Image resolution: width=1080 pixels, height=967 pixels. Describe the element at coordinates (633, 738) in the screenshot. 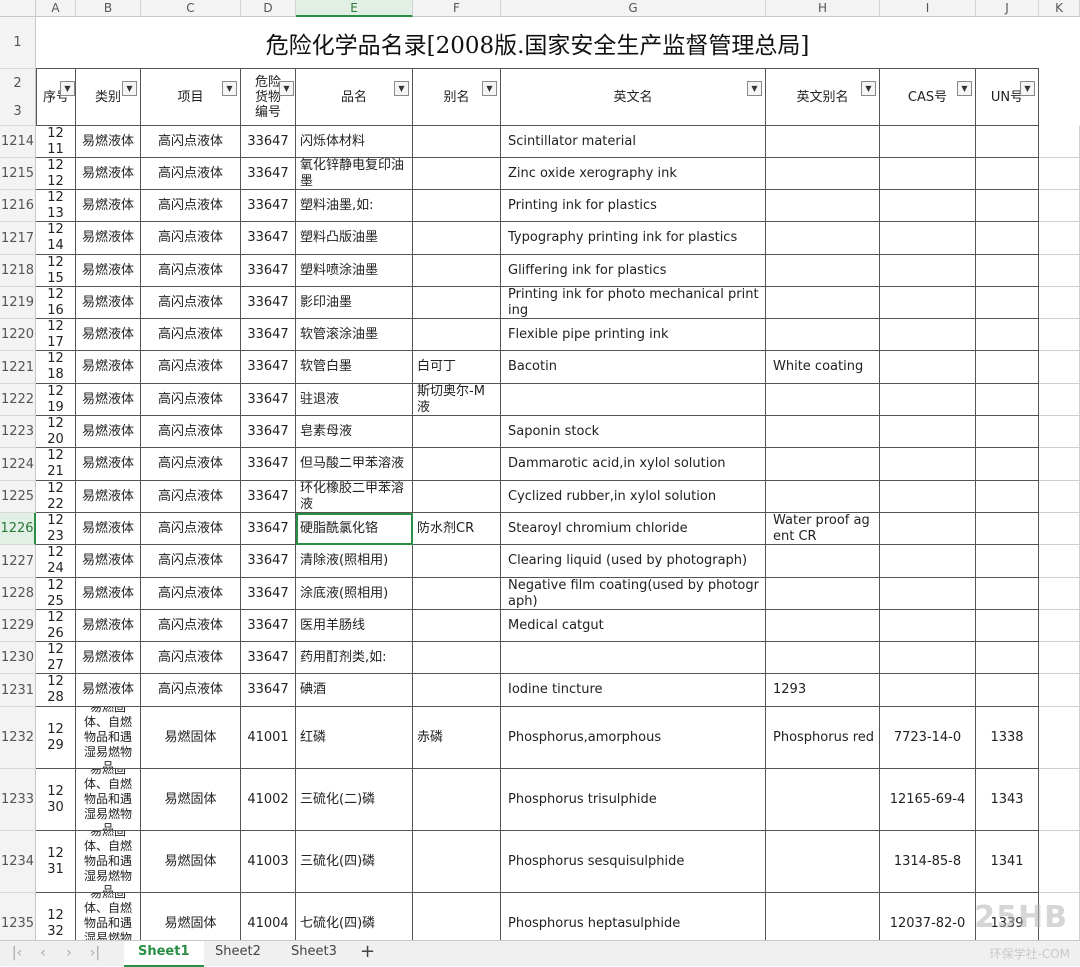

I see `table-cell: Phosphorus,amorphous` at that location.